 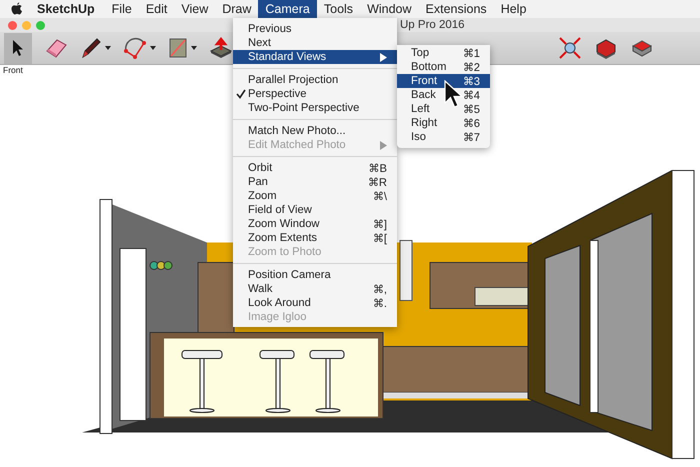 What do you see at coordinates (287, 9) in the screenshot?
I see `menu-bar-item: Camera` at bounding box center [287, 9].